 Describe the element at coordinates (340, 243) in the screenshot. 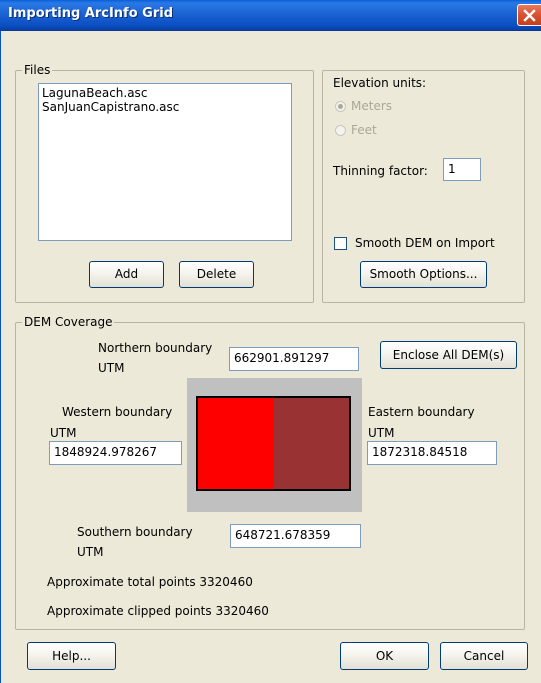

I see `smooth-dem-checkbox` at that location.